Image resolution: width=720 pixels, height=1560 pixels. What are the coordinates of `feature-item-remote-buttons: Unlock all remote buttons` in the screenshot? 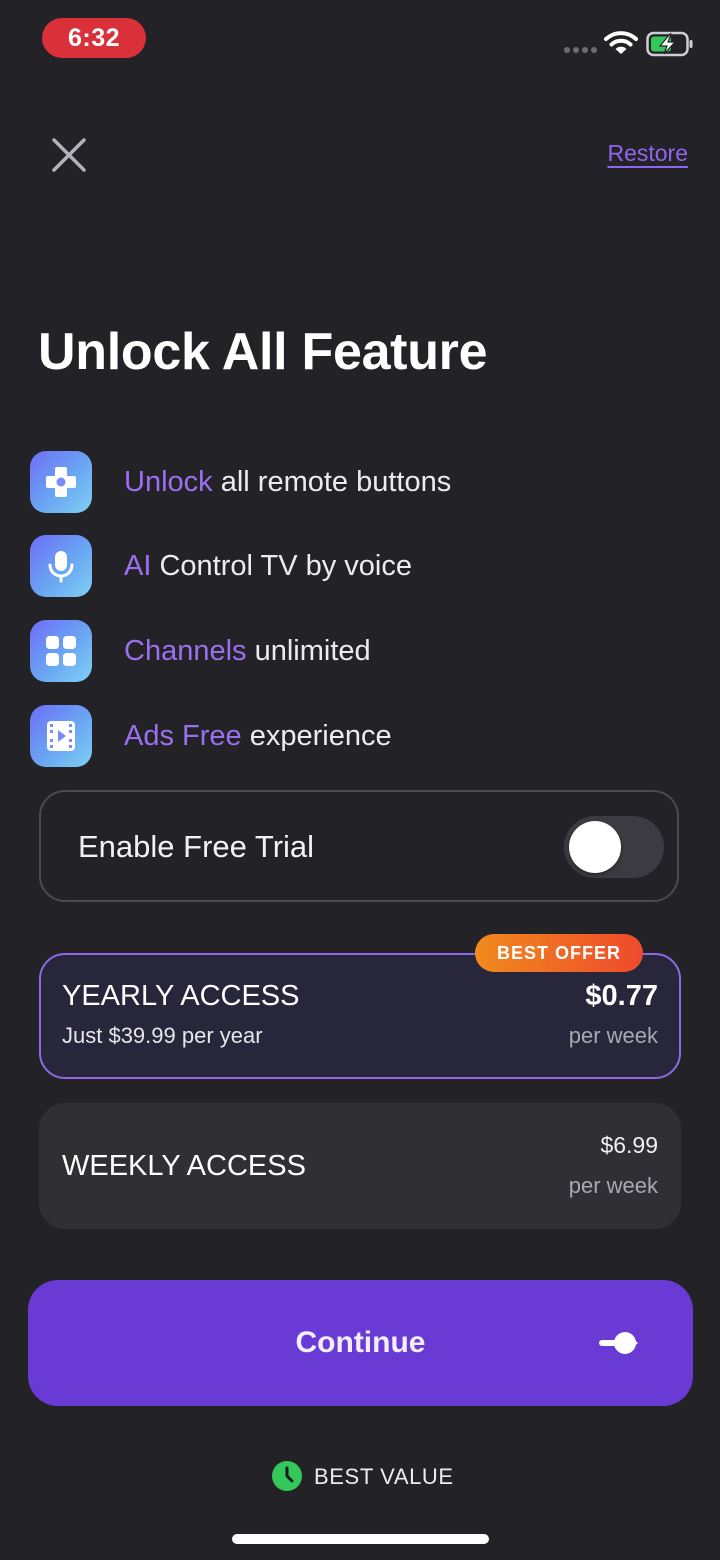 It's located at (360, 482).